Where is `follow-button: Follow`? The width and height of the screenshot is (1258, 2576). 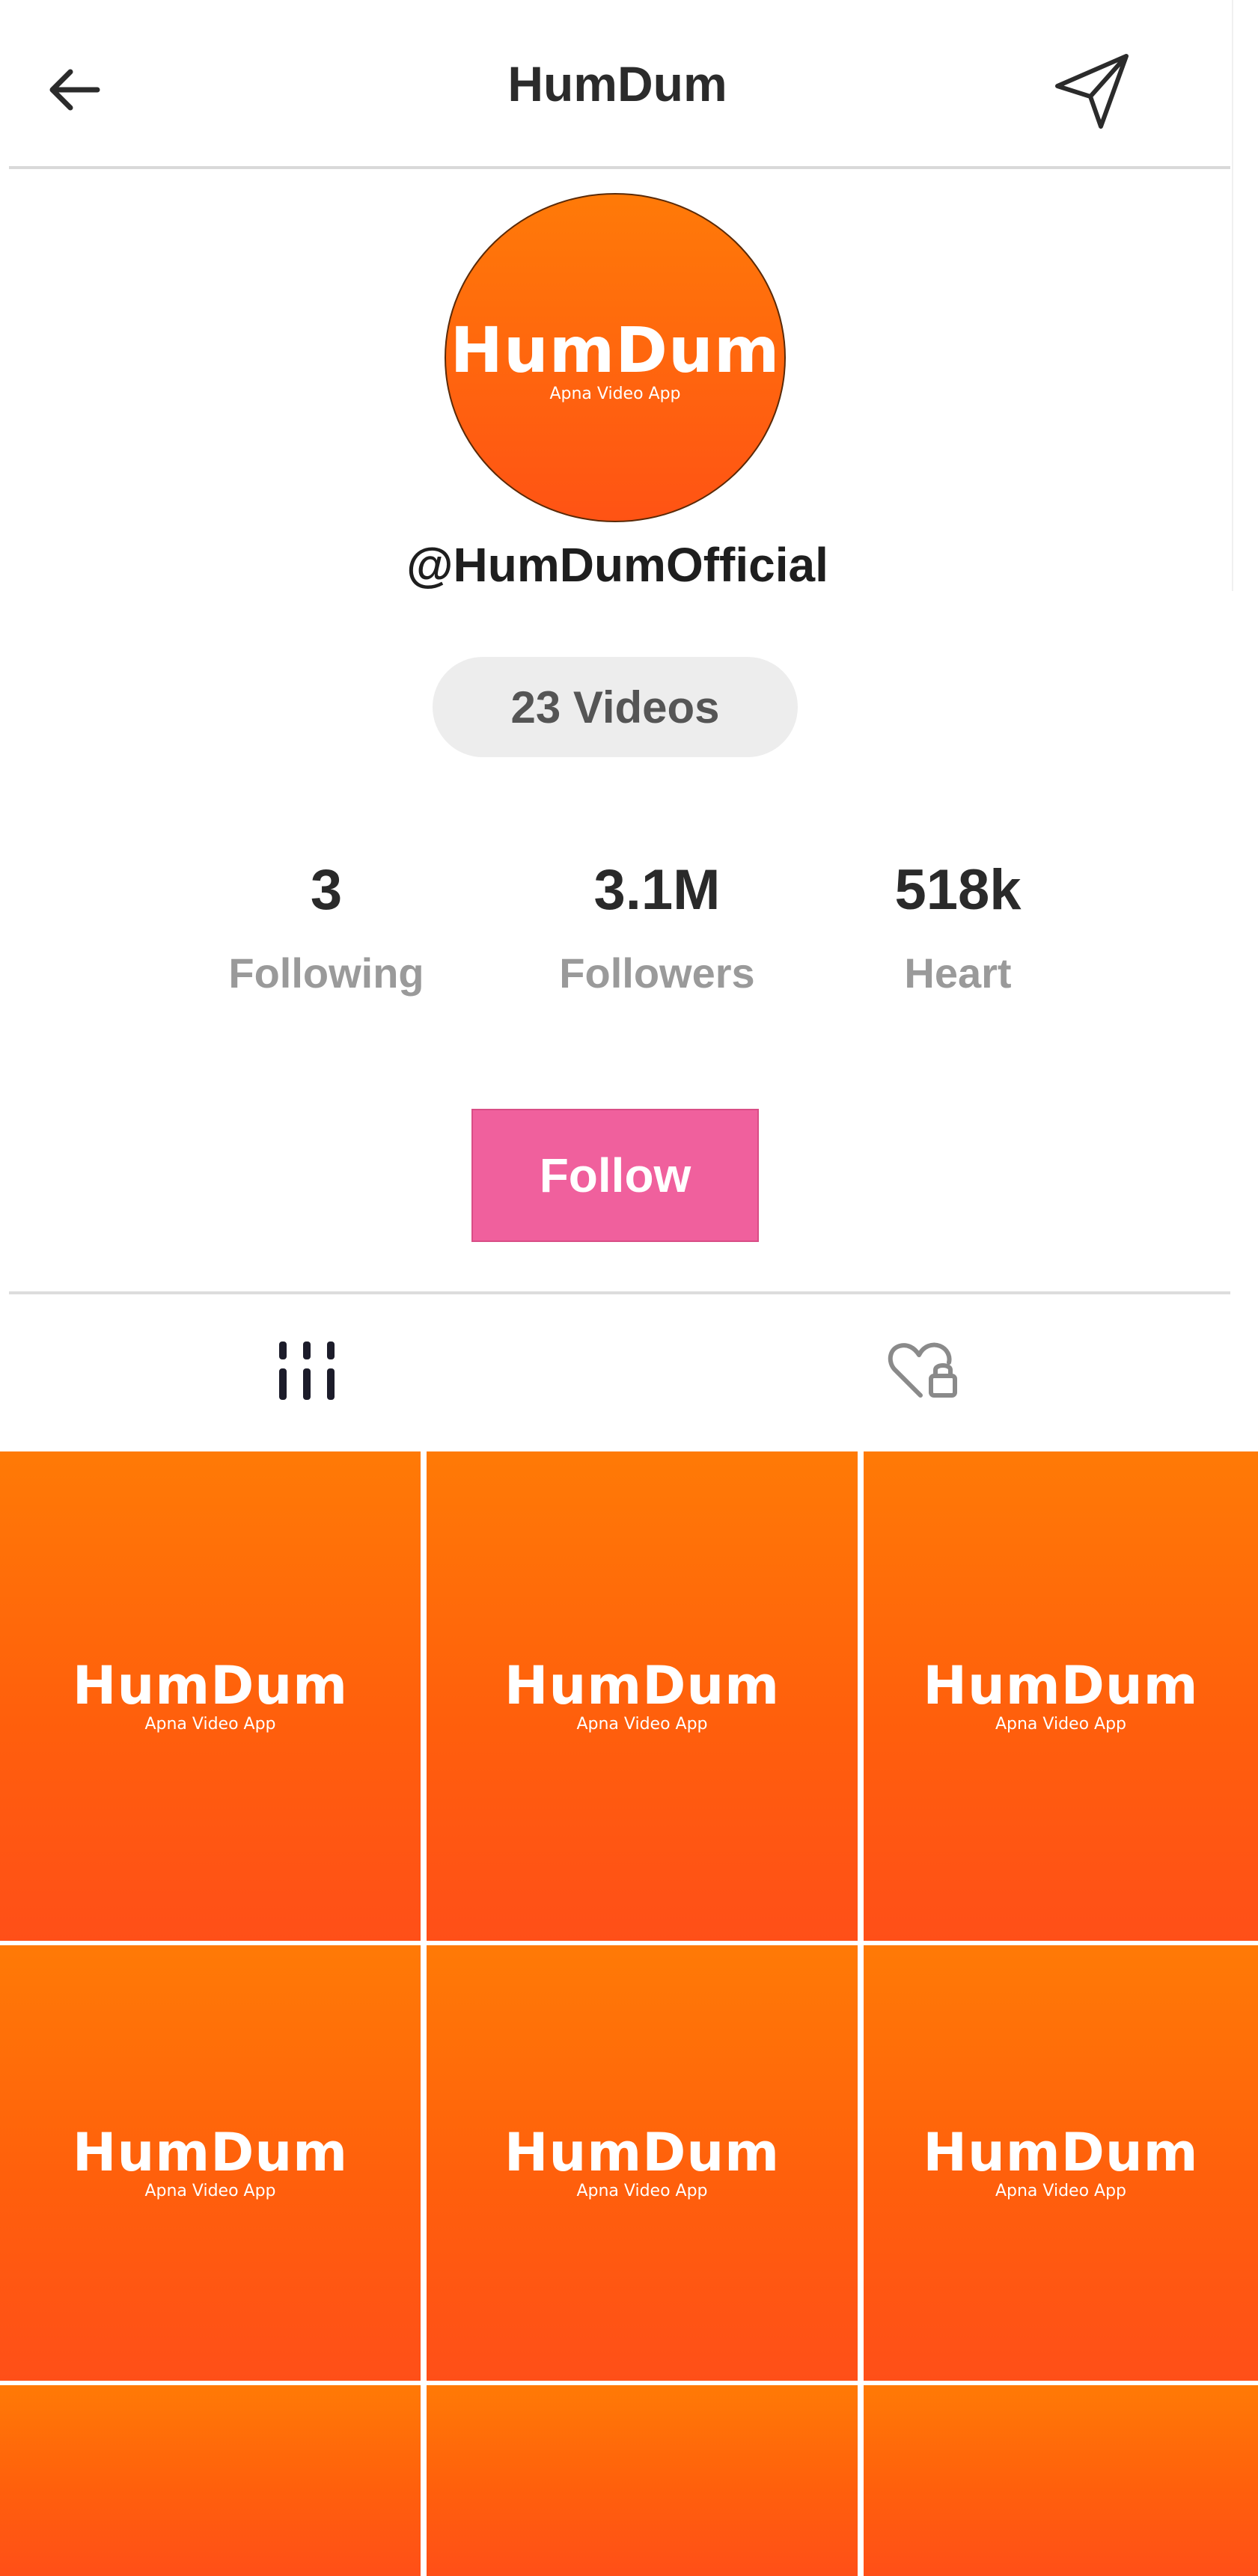 follow-button: Follow is located at coordinates (615, 1175).